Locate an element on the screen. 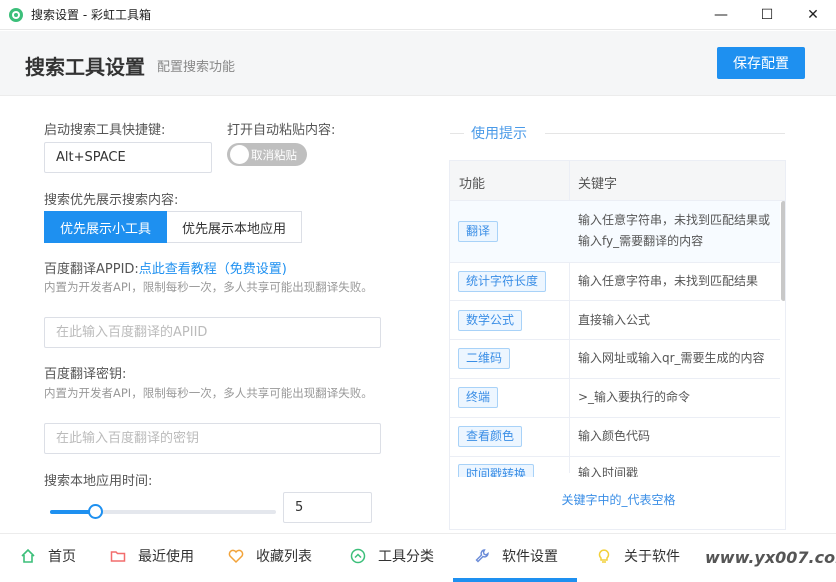 The width and height of the screenshot is (836, 582). keyword-text: >_输入要执行的命令 is located at coordinates (634, 397).